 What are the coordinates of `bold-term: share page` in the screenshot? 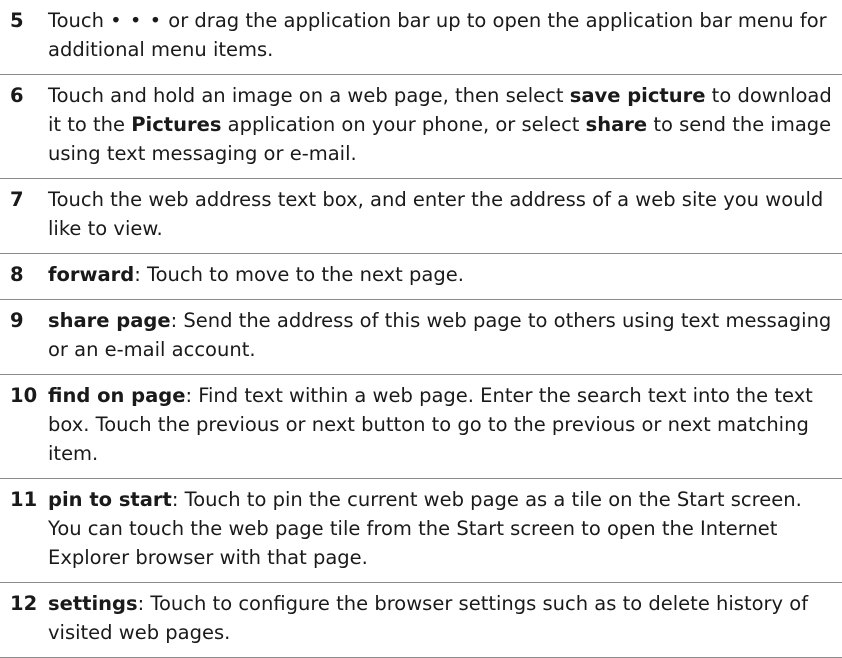 It's located at (109, 320).